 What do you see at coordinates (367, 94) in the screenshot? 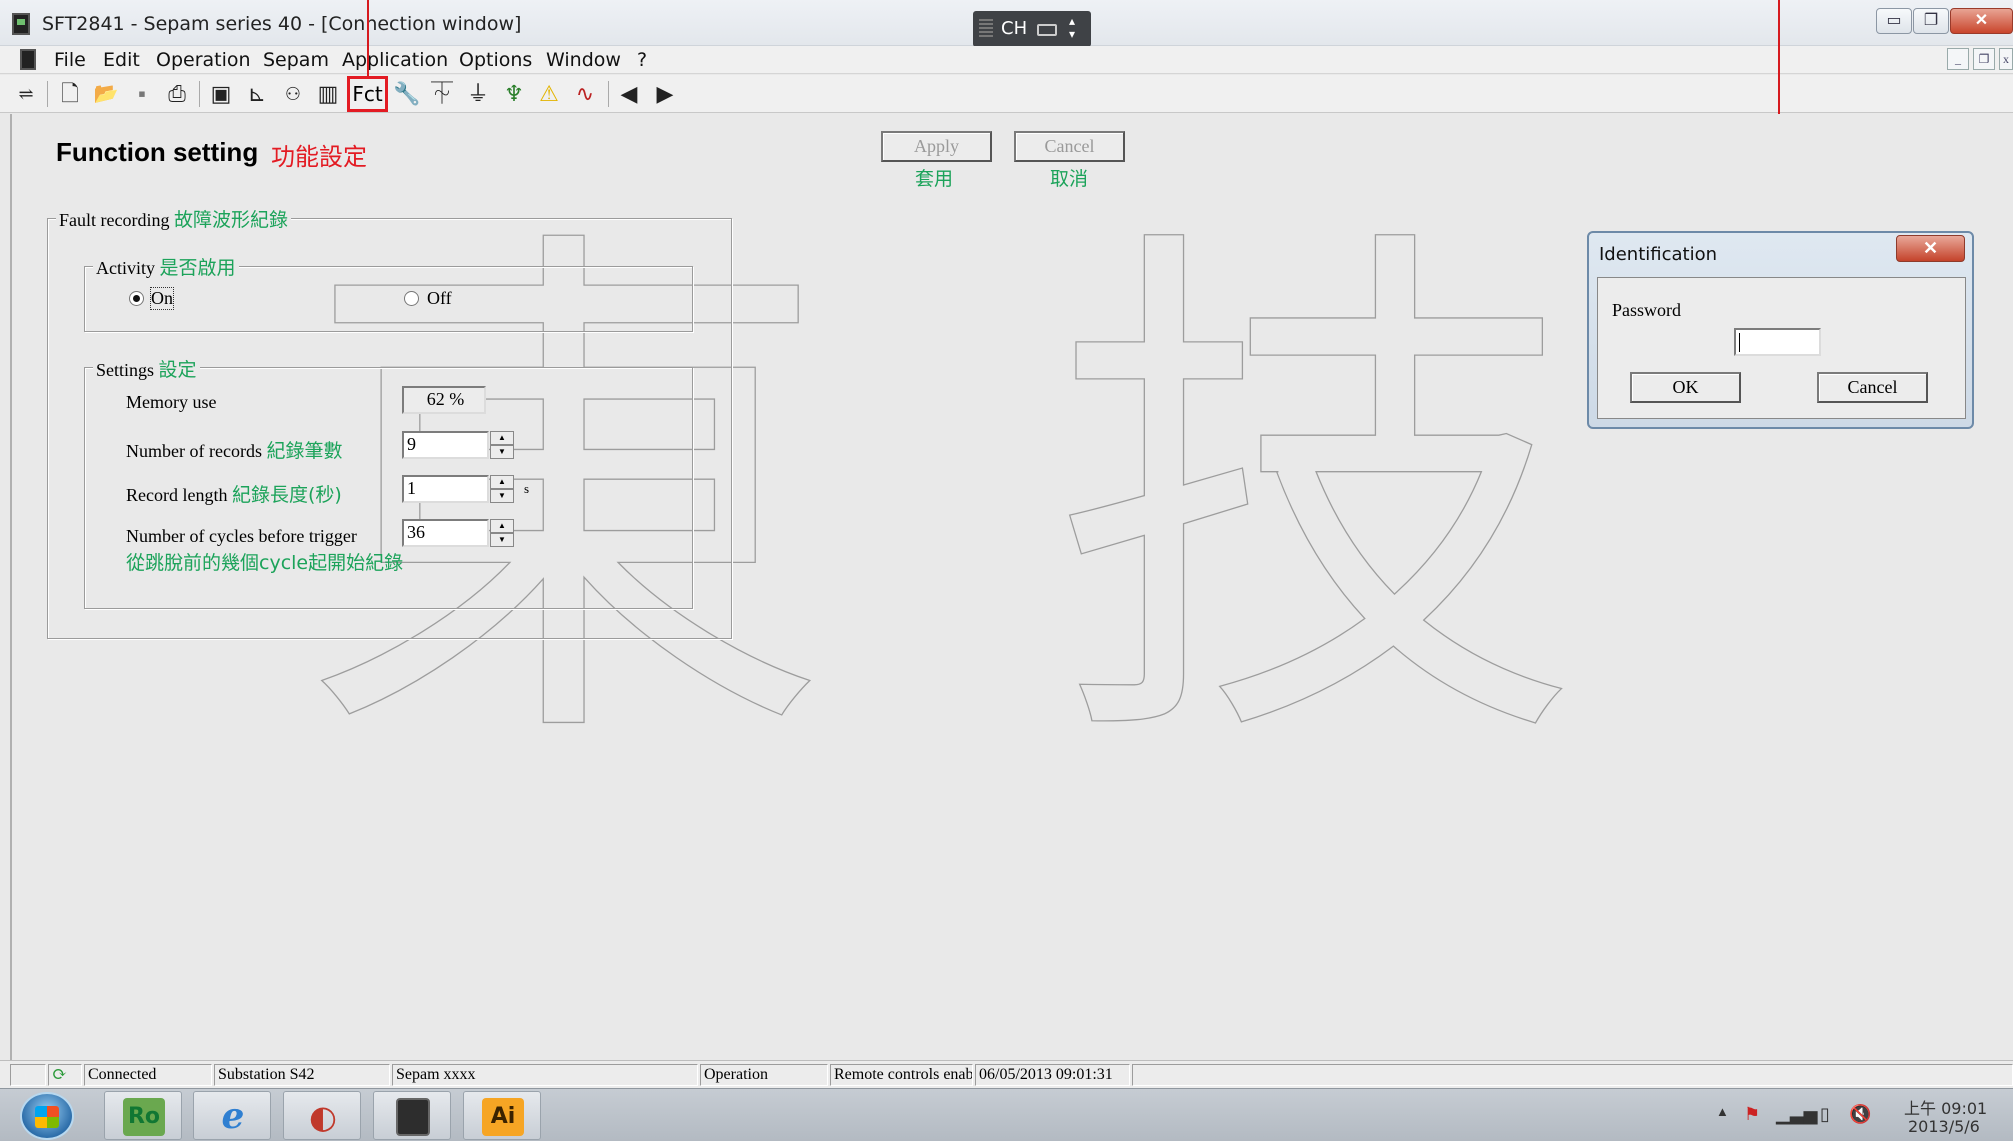
I see `function-setting-button: Fct` at bounding box center [367, 94].